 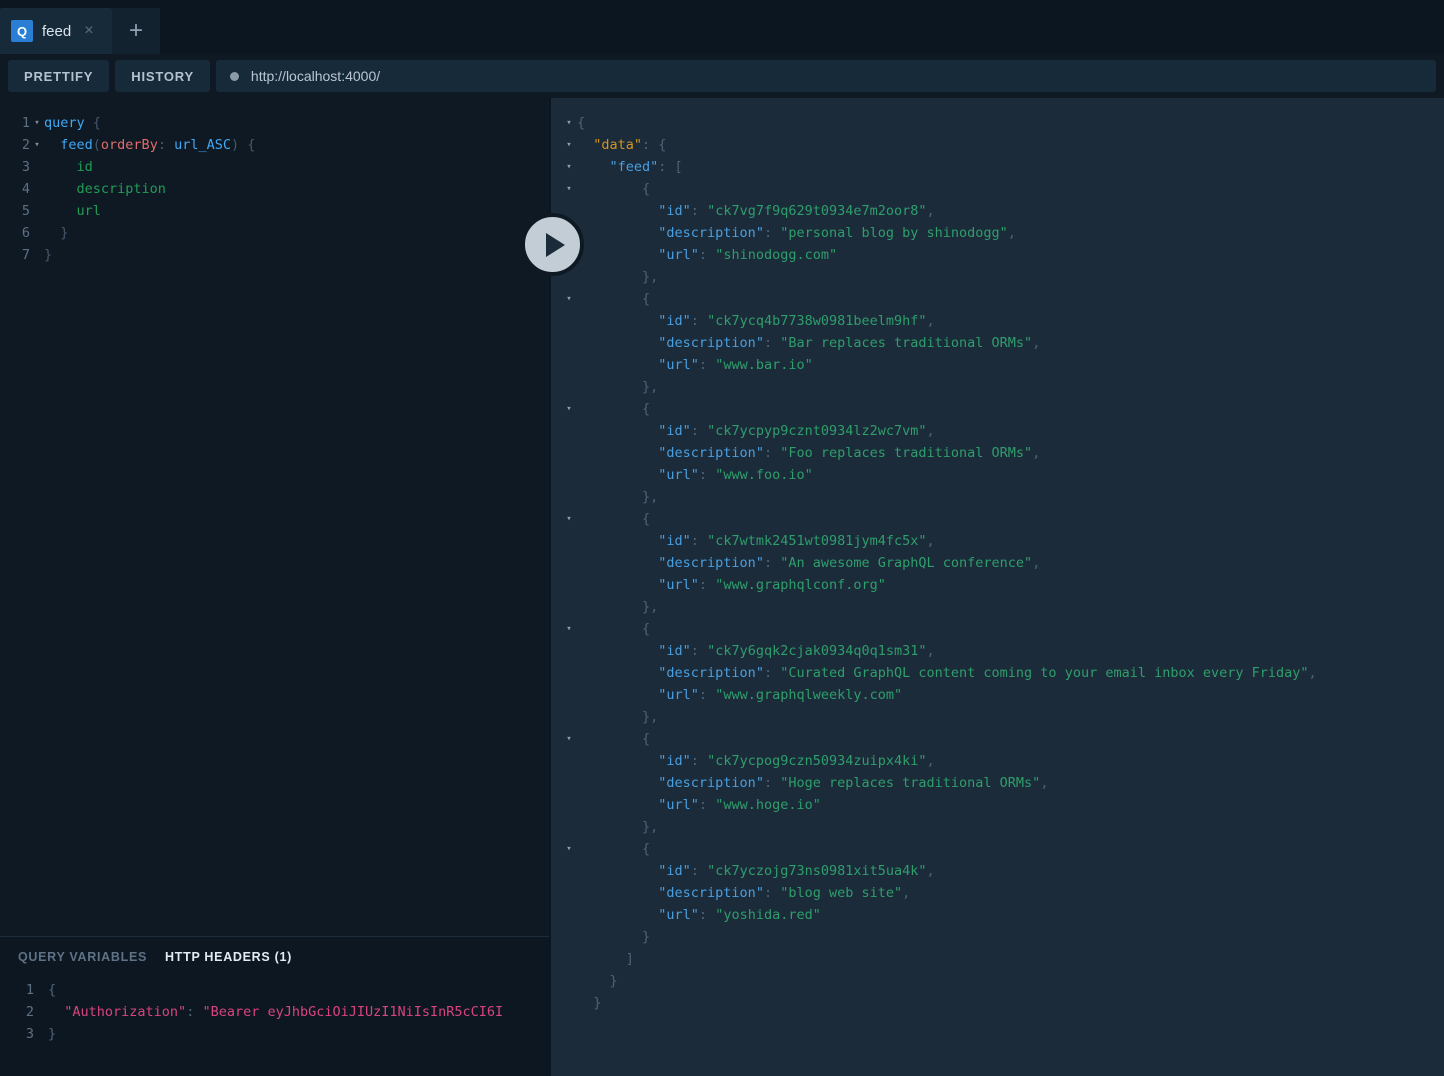 What do you see at coordinates (825, 76) in the screenshot?
I see `endpoint-url-input: http://localhost:4000/` at bounding box center [825, 76].